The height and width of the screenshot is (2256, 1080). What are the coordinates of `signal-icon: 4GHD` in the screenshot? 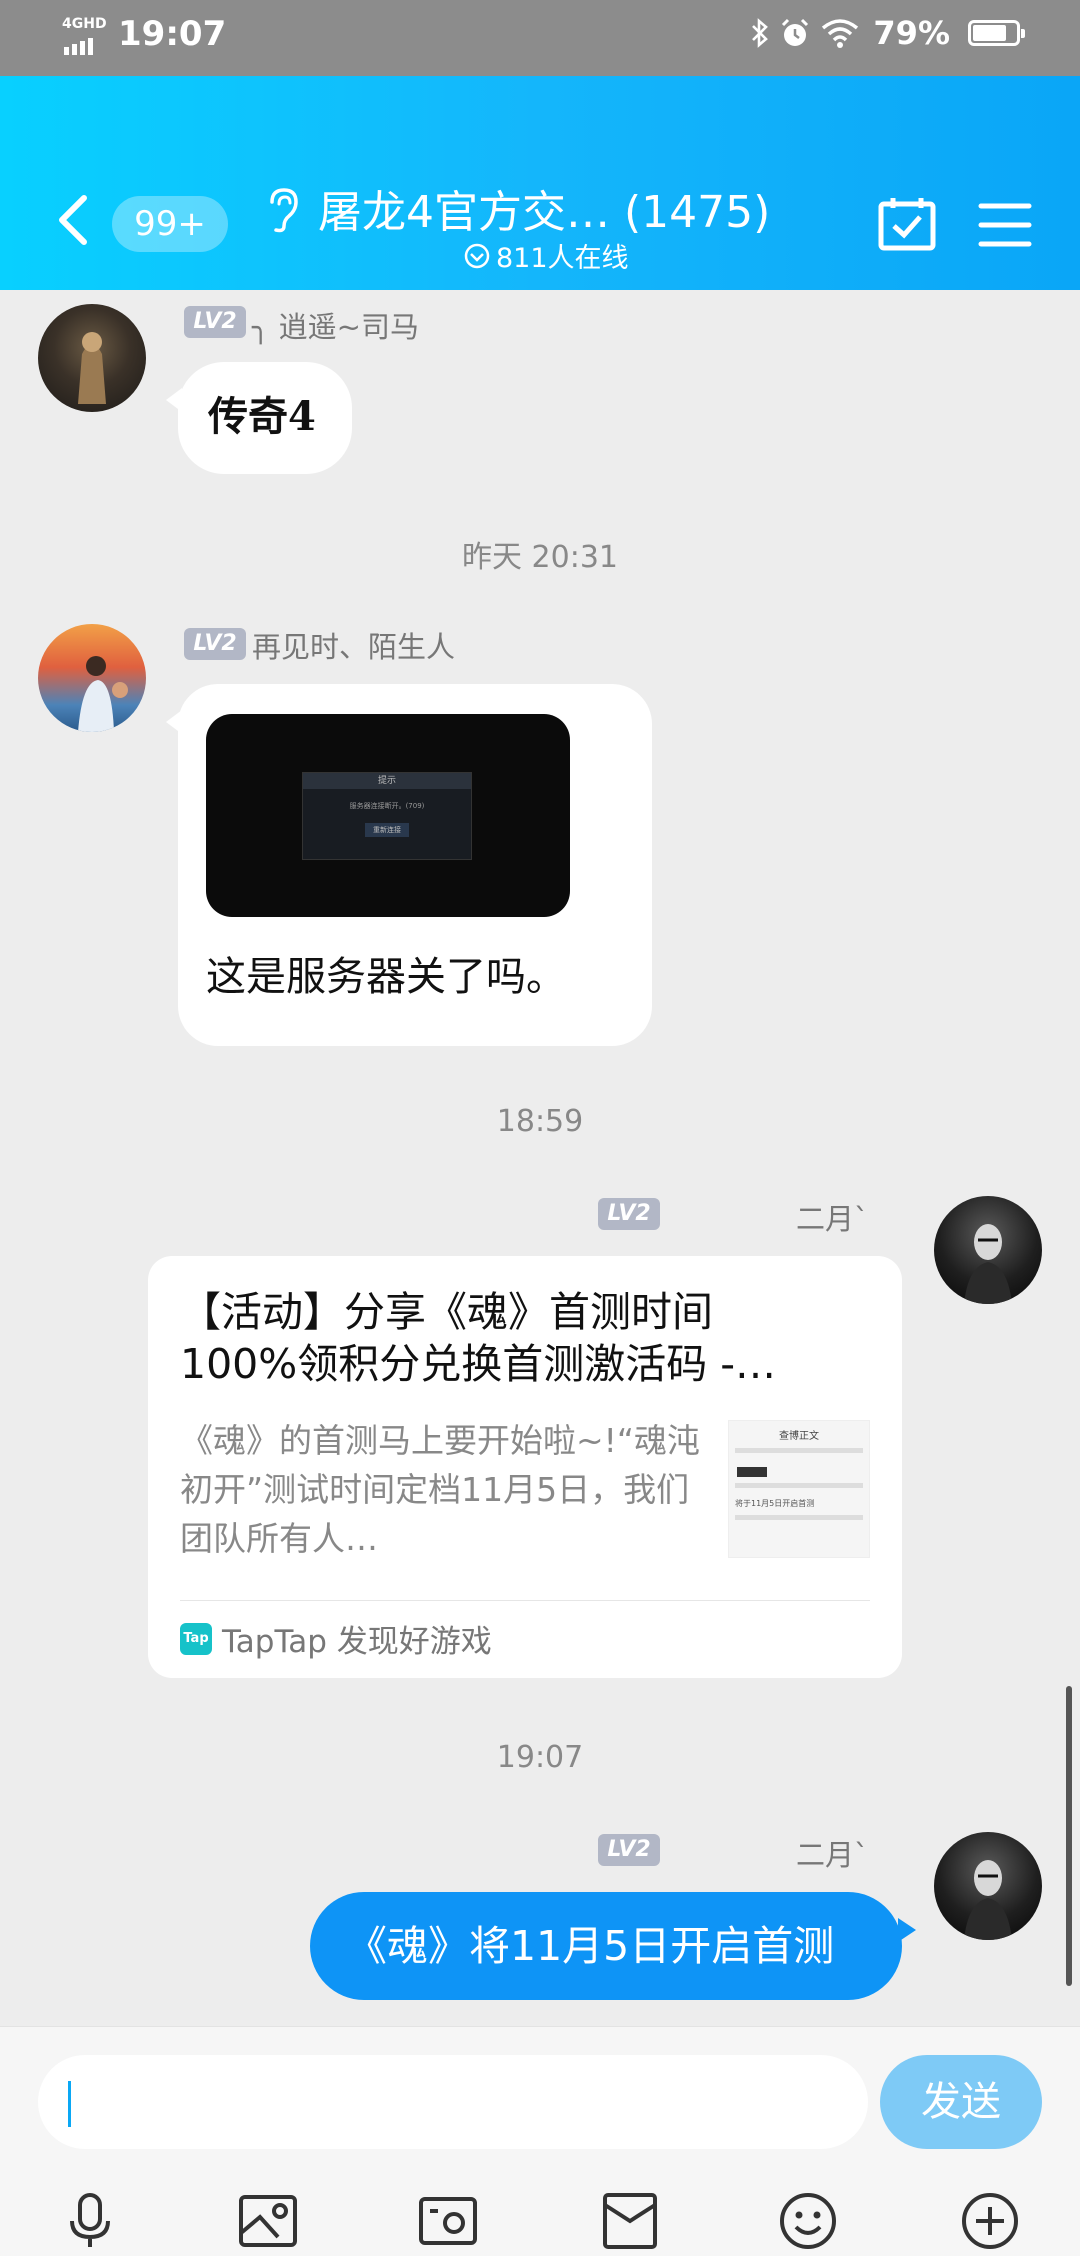 It's located at (85, 37).